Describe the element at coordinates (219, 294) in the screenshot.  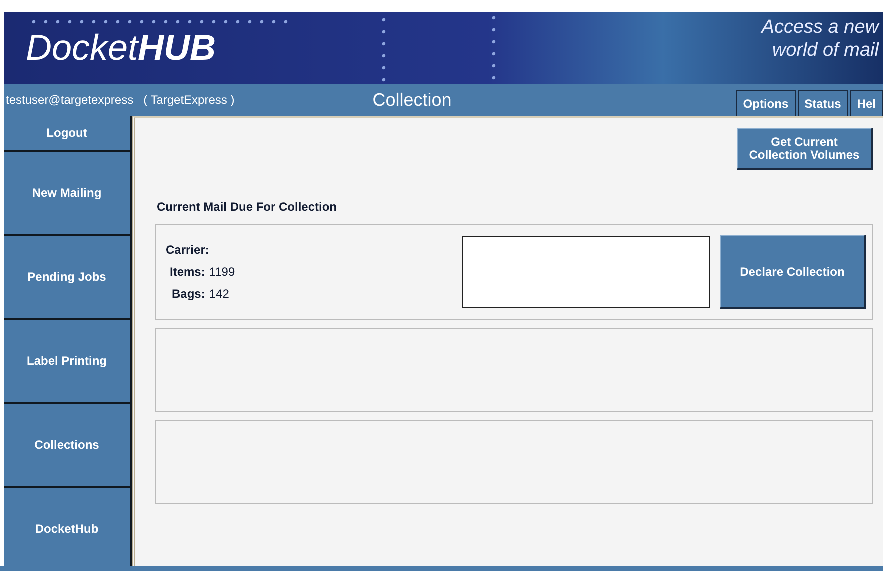
I see `detail-value: 142` at that location.